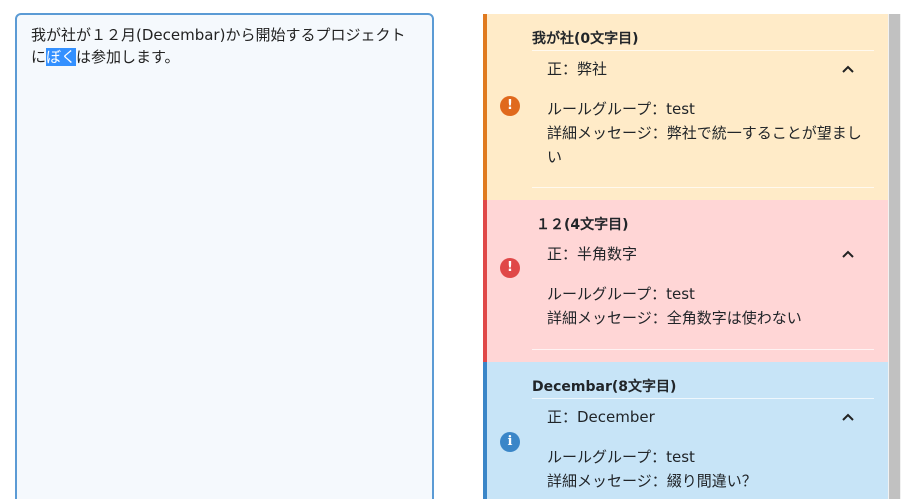 This screenshot has height=499, width=913. Describe the element at coordinates (703, 464) in the screenshot. I see `result-details: ルールグループ：test 詳細メッセージ：綴り間違い？` at that location.